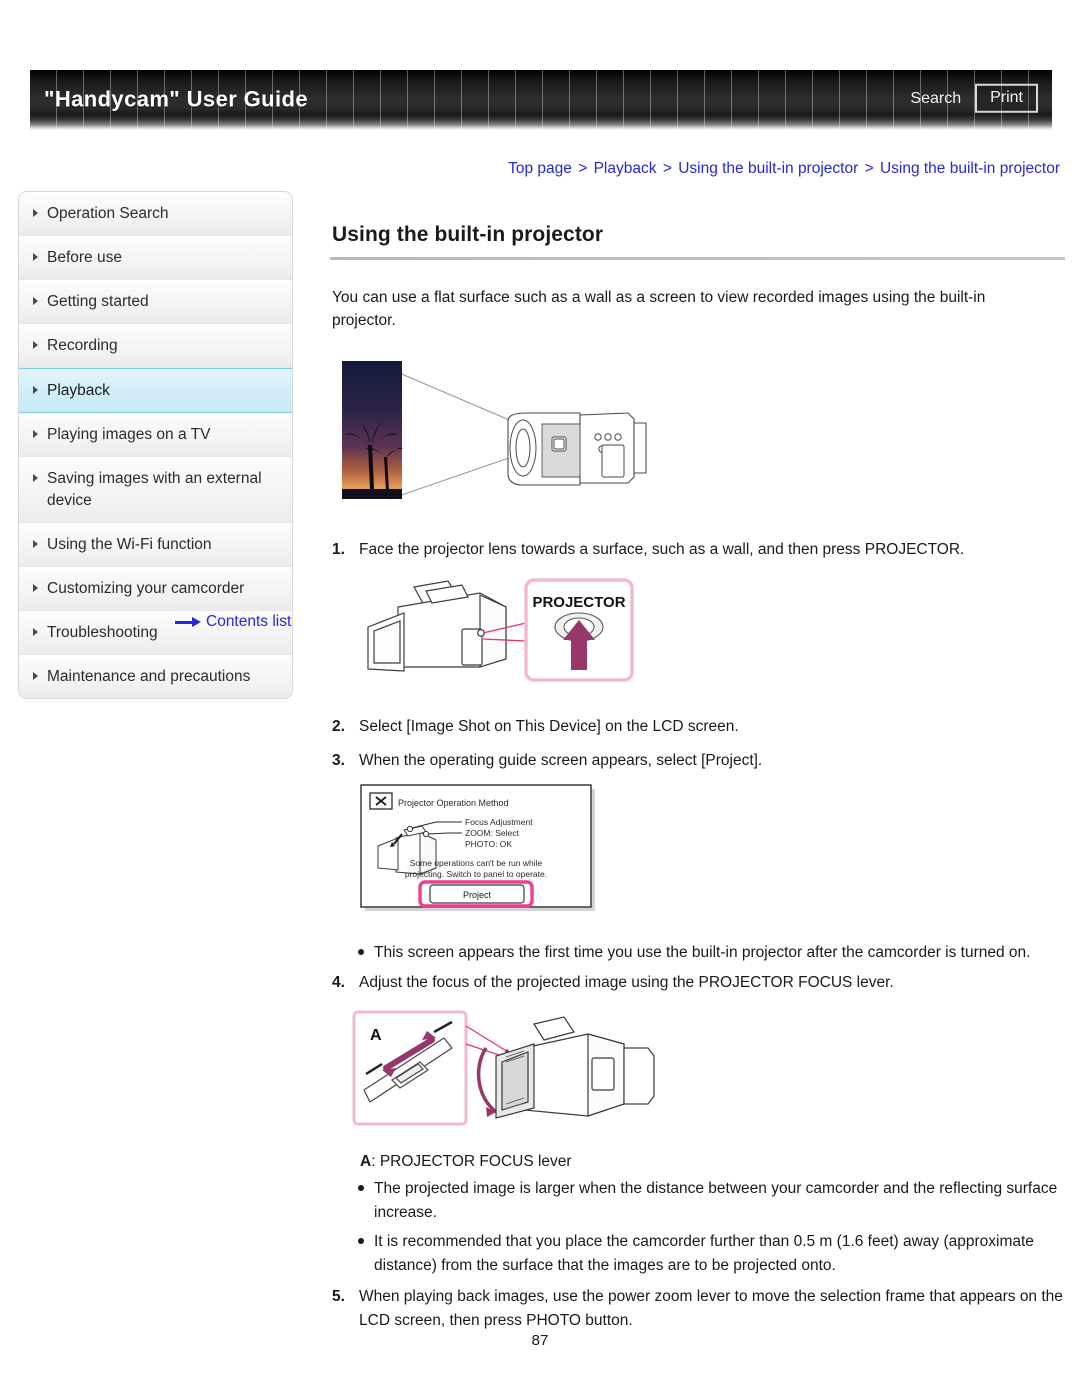 This screenshot has height=1397, width=1080. Describe the element at coordinates (376, 1035) in the screenshot. I see `focus-lever-letter: A` at that location.